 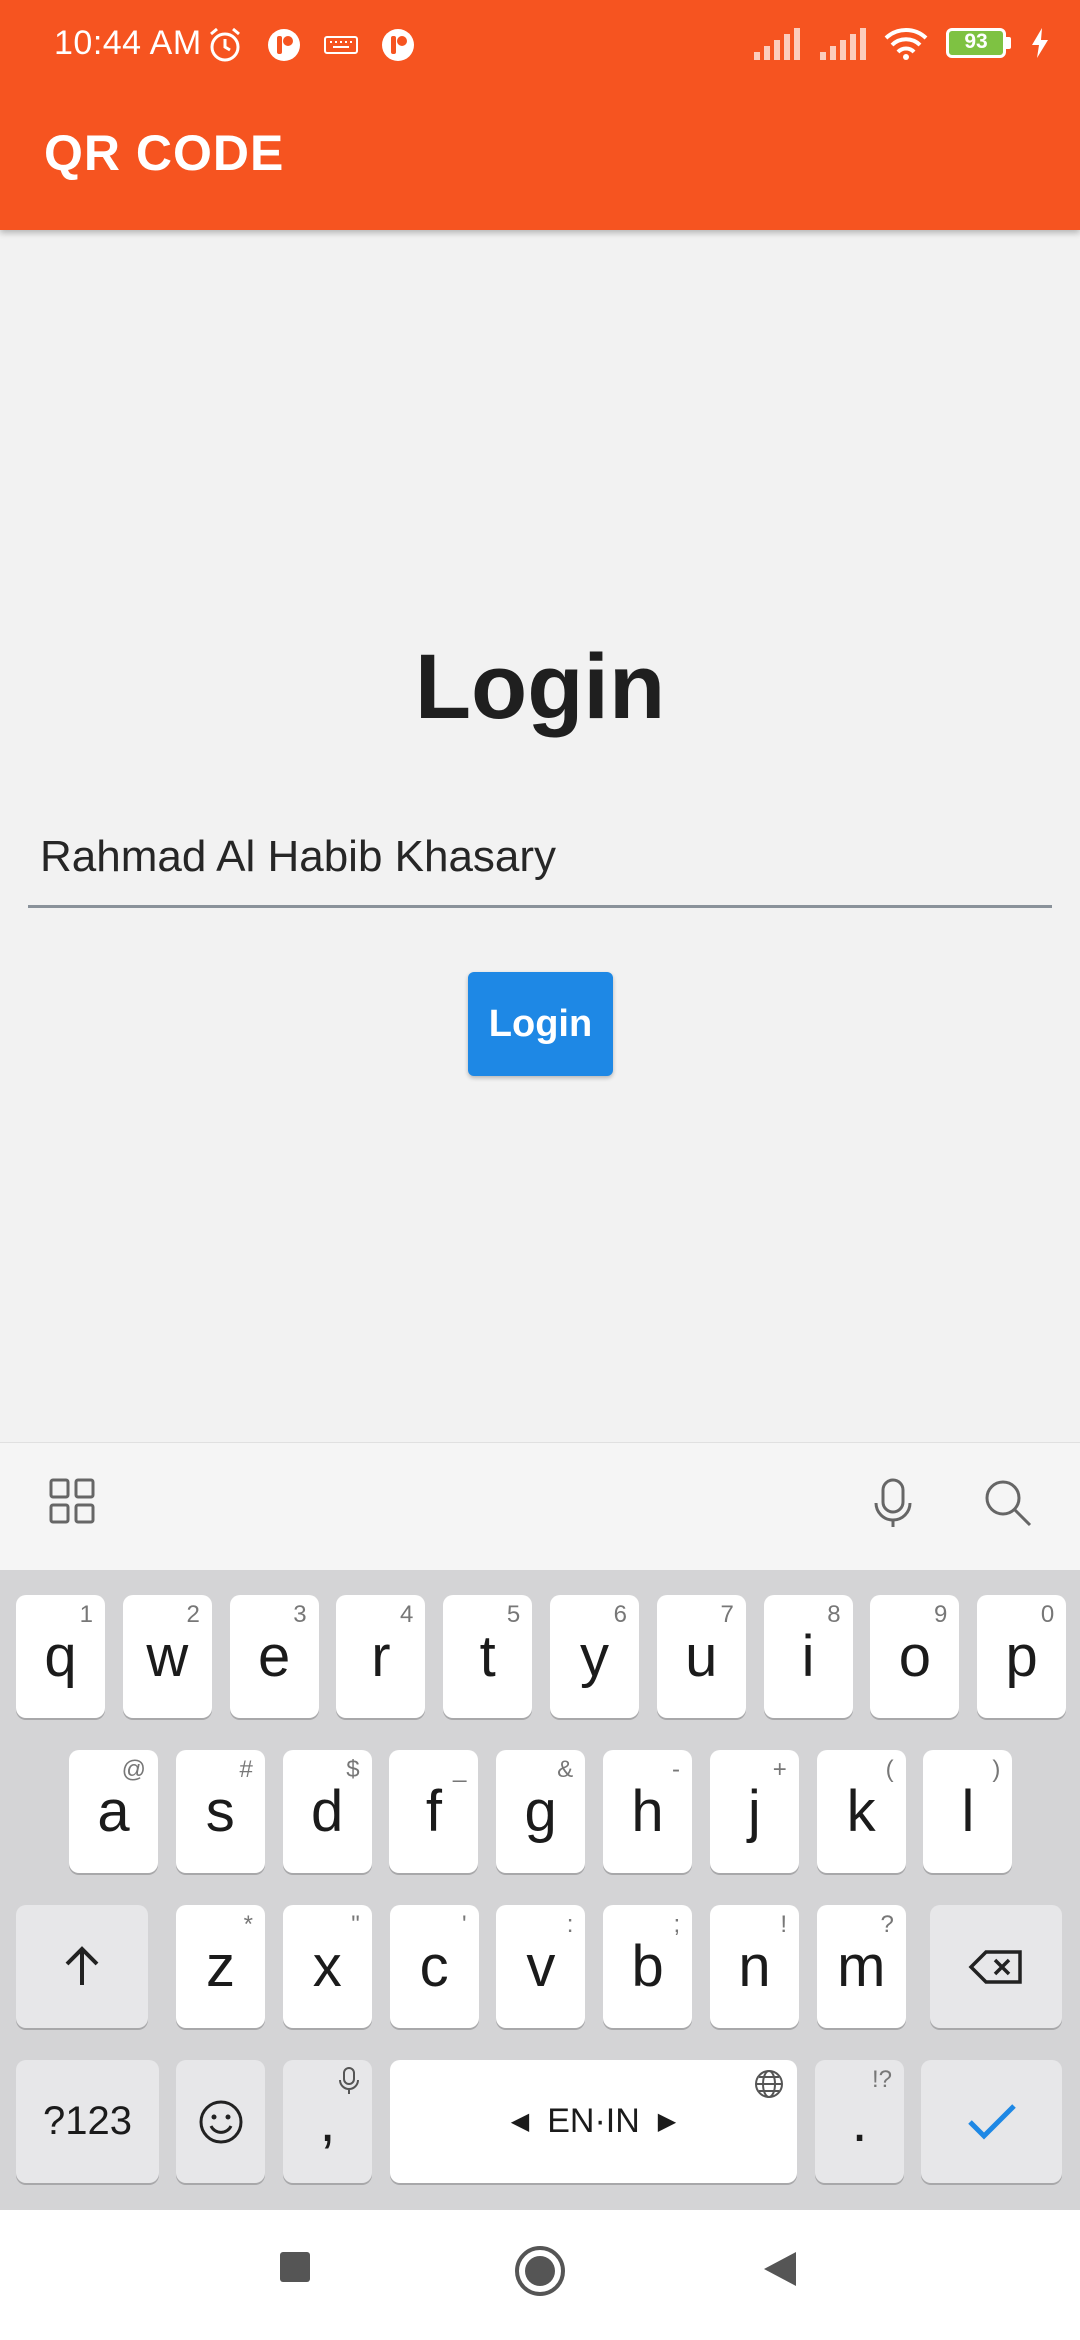 I want to click on back-triangle-icon, so click(x=780, y=2269).